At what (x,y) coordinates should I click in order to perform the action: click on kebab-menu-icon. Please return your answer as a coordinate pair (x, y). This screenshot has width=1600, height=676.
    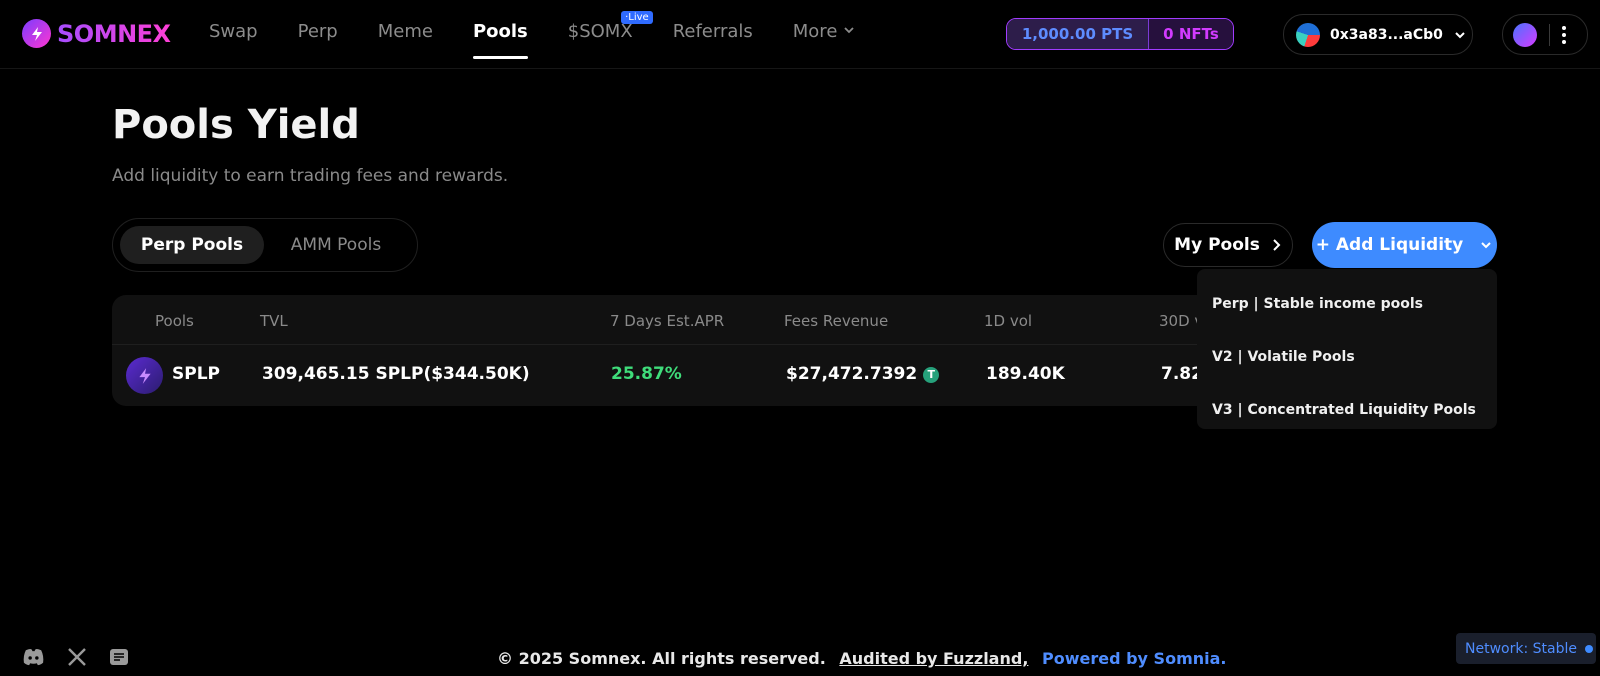
    Looking at the image, I should click on (1564, 34).